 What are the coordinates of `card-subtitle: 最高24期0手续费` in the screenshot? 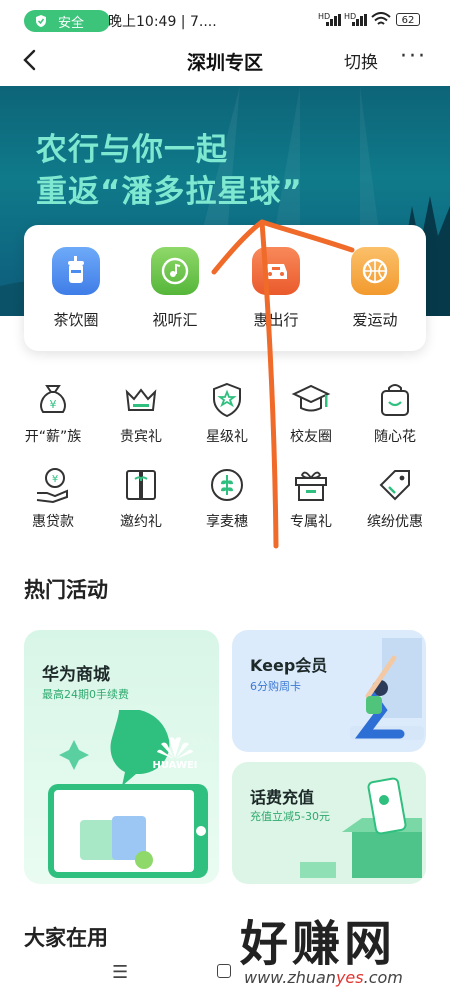 It's located at (85, 694).